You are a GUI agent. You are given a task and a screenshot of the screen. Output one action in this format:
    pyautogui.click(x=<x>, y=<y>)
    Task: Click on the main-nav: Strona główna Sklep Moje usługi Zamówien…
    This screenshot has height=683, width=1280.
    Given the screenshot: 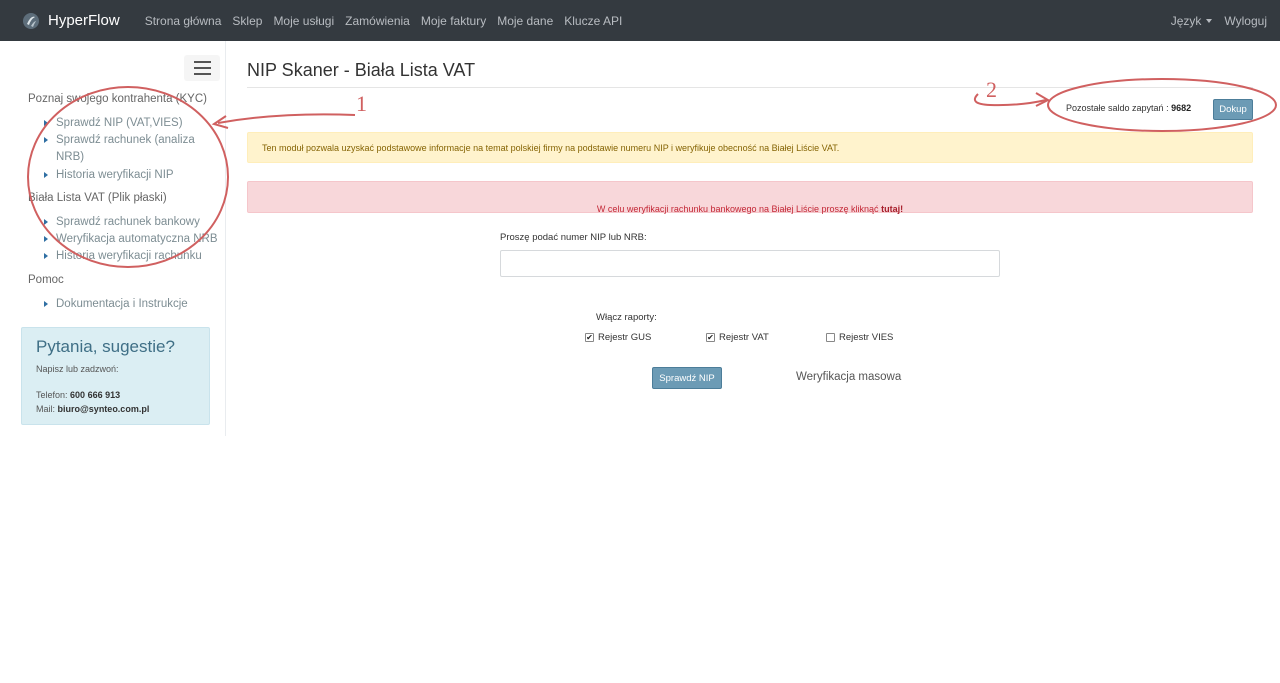 What is the action you would take?
    pyautogui.click(x=389, y=21)
    